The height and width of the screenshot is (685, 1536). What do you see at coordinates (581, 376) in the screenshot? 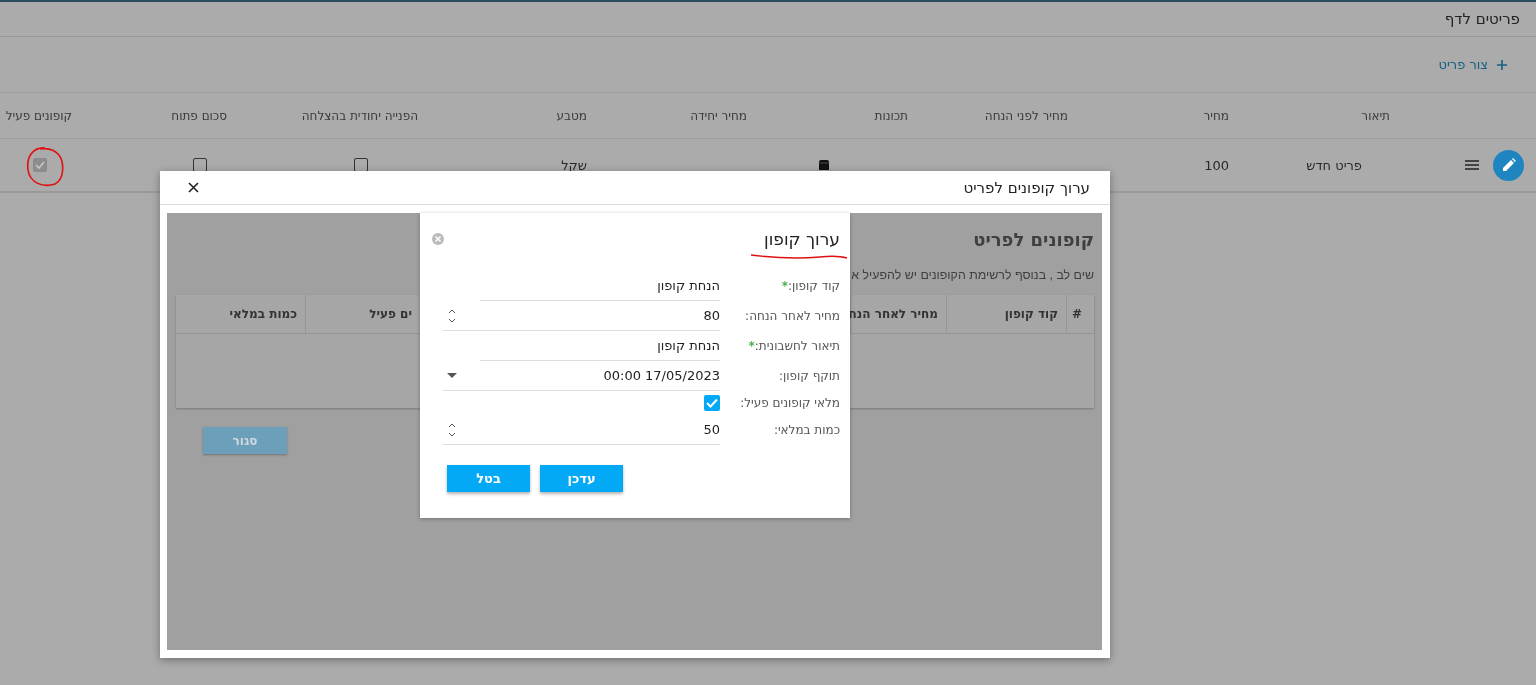
I see `date-field: 00:00 17/05/2023` at bounding box center [581, 376].